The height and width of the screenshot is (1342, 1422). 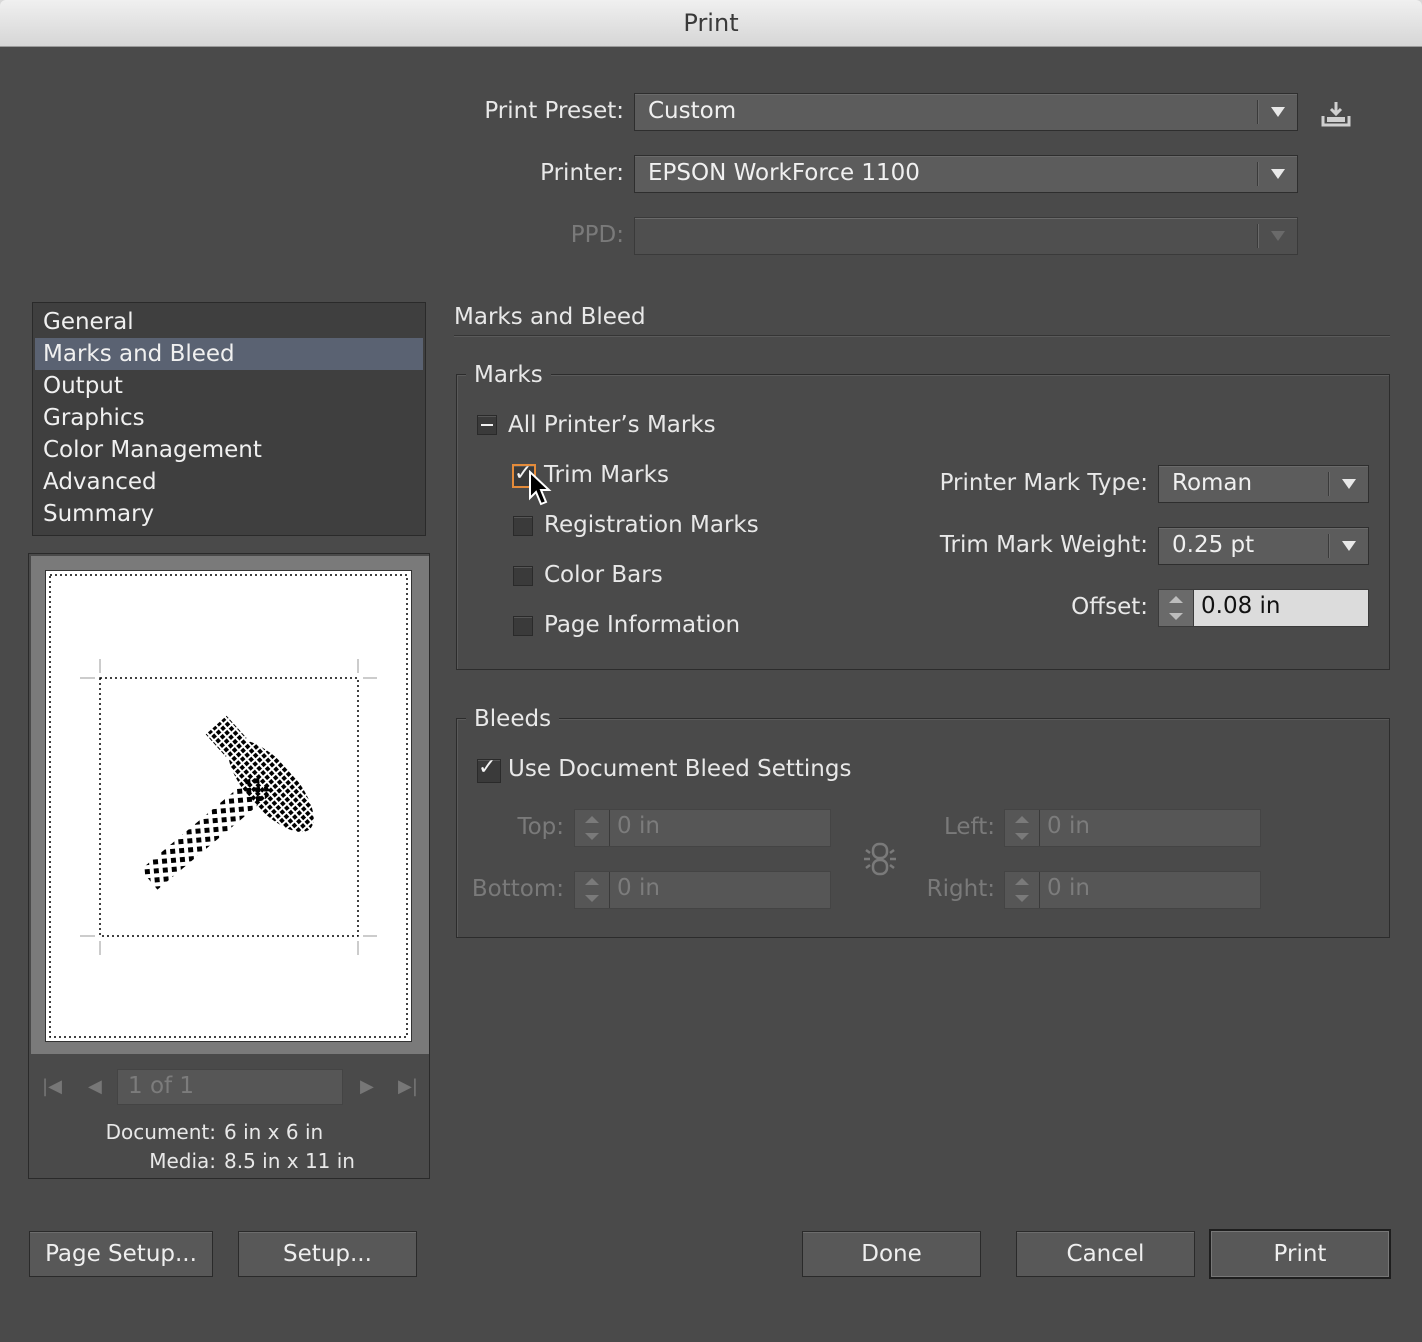 I want to click on bleeds-group-title: Bleeds, so click(x=513, y=719).